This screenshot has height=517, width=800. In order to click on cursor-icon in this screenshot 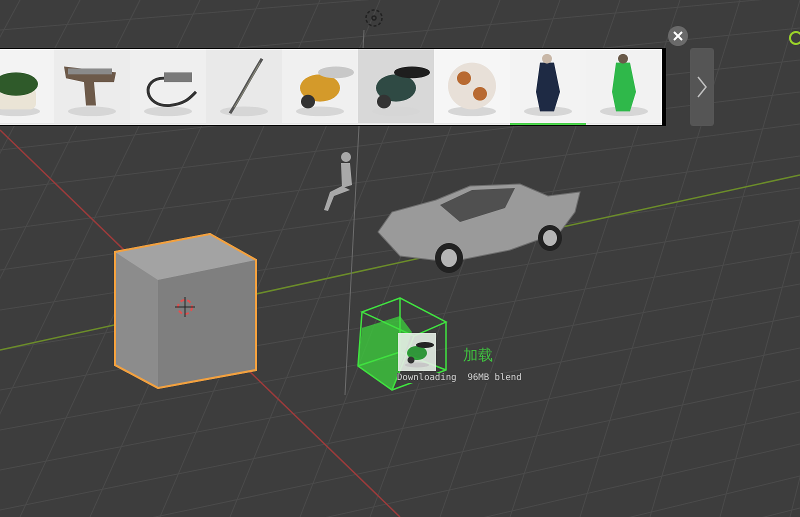, I will do `click(185, 307)`.